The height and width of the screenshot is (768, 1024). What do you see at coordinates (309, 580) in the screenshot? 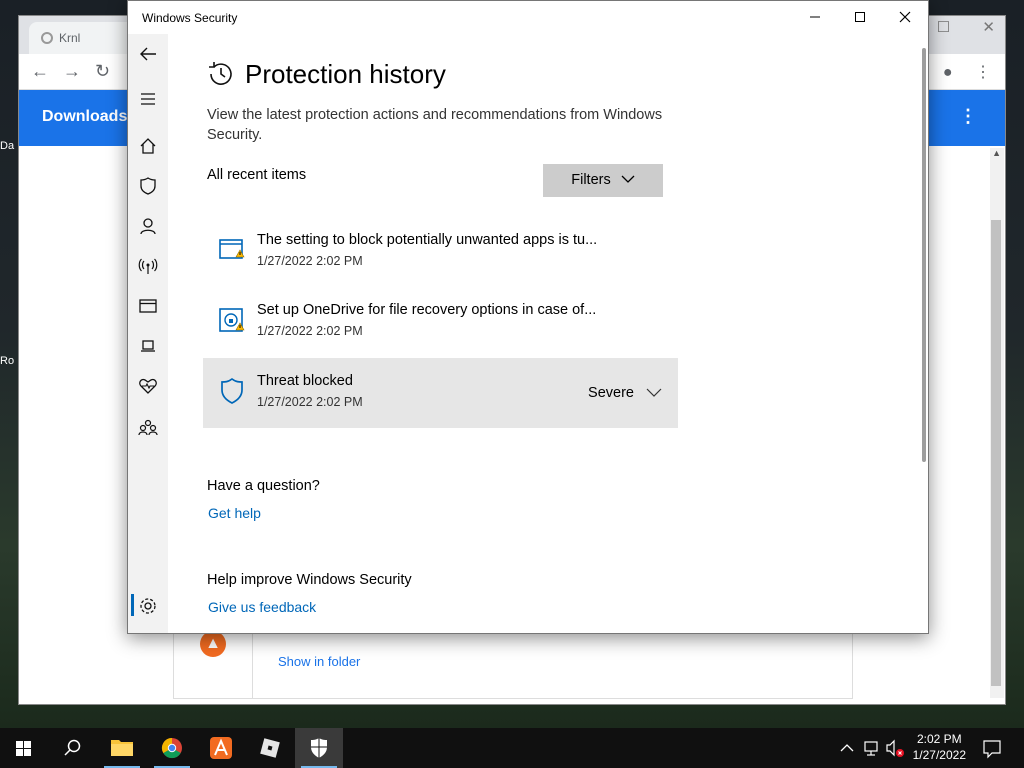
I see `improve-heading: Help improve Windows Security` at bounding box center [309, 580].